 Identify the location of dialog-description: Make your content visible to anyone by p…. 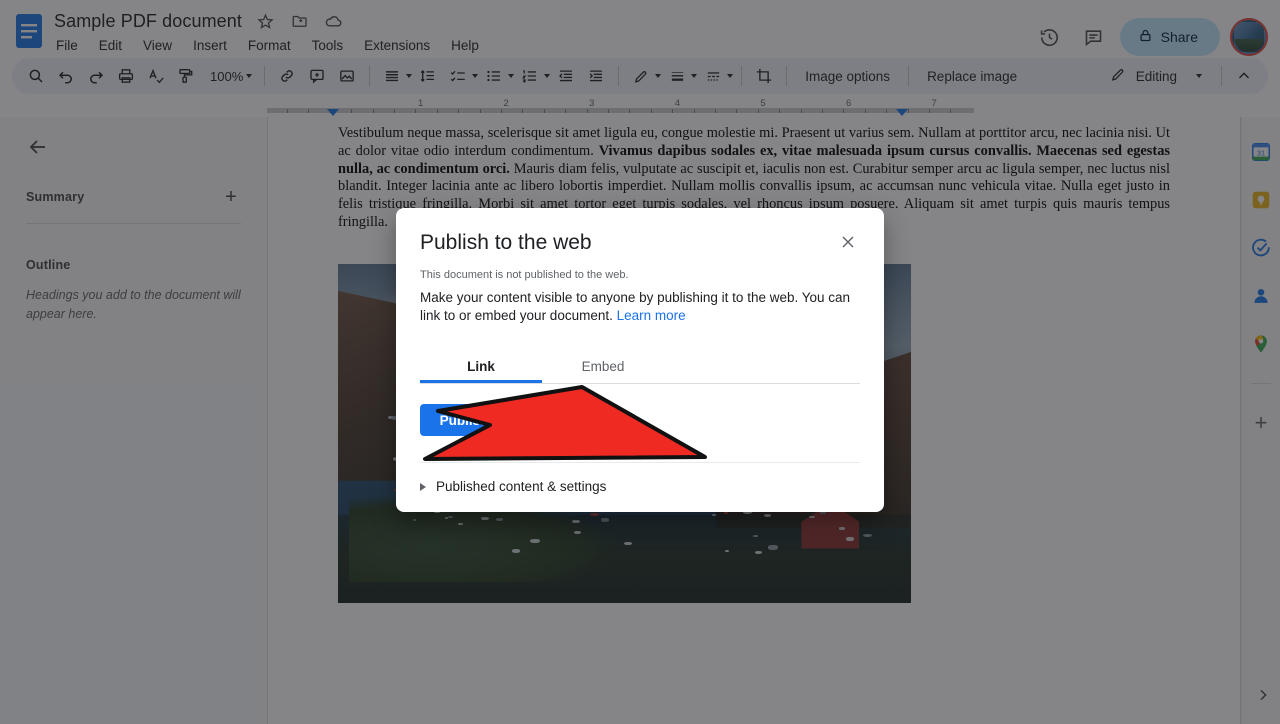
(640, 307).